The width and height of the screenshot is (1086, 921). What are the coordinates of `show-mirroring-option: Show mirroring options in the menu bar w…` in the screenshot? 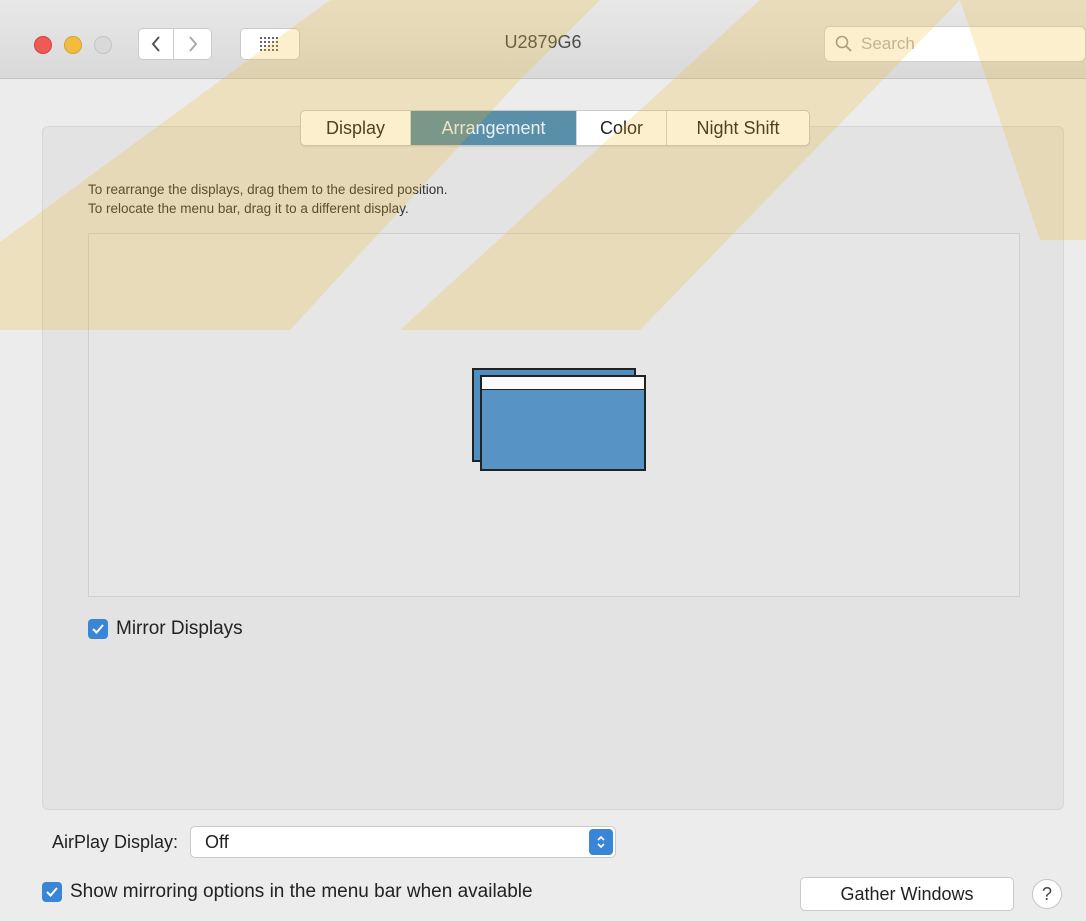 It's located at (287, 892).